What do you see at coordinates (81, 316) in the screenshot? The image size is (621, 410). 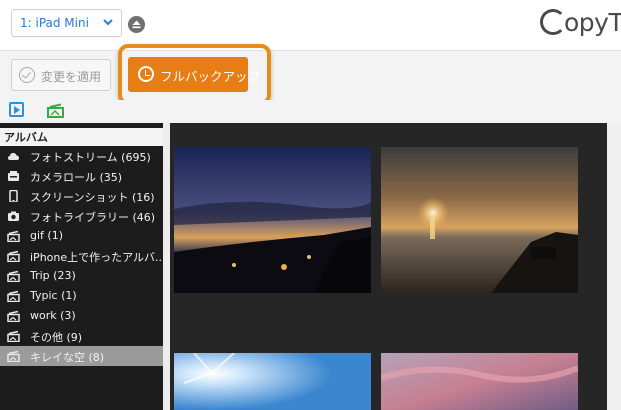 I see `album-item: work (3)` at bounding box center [81, 316].